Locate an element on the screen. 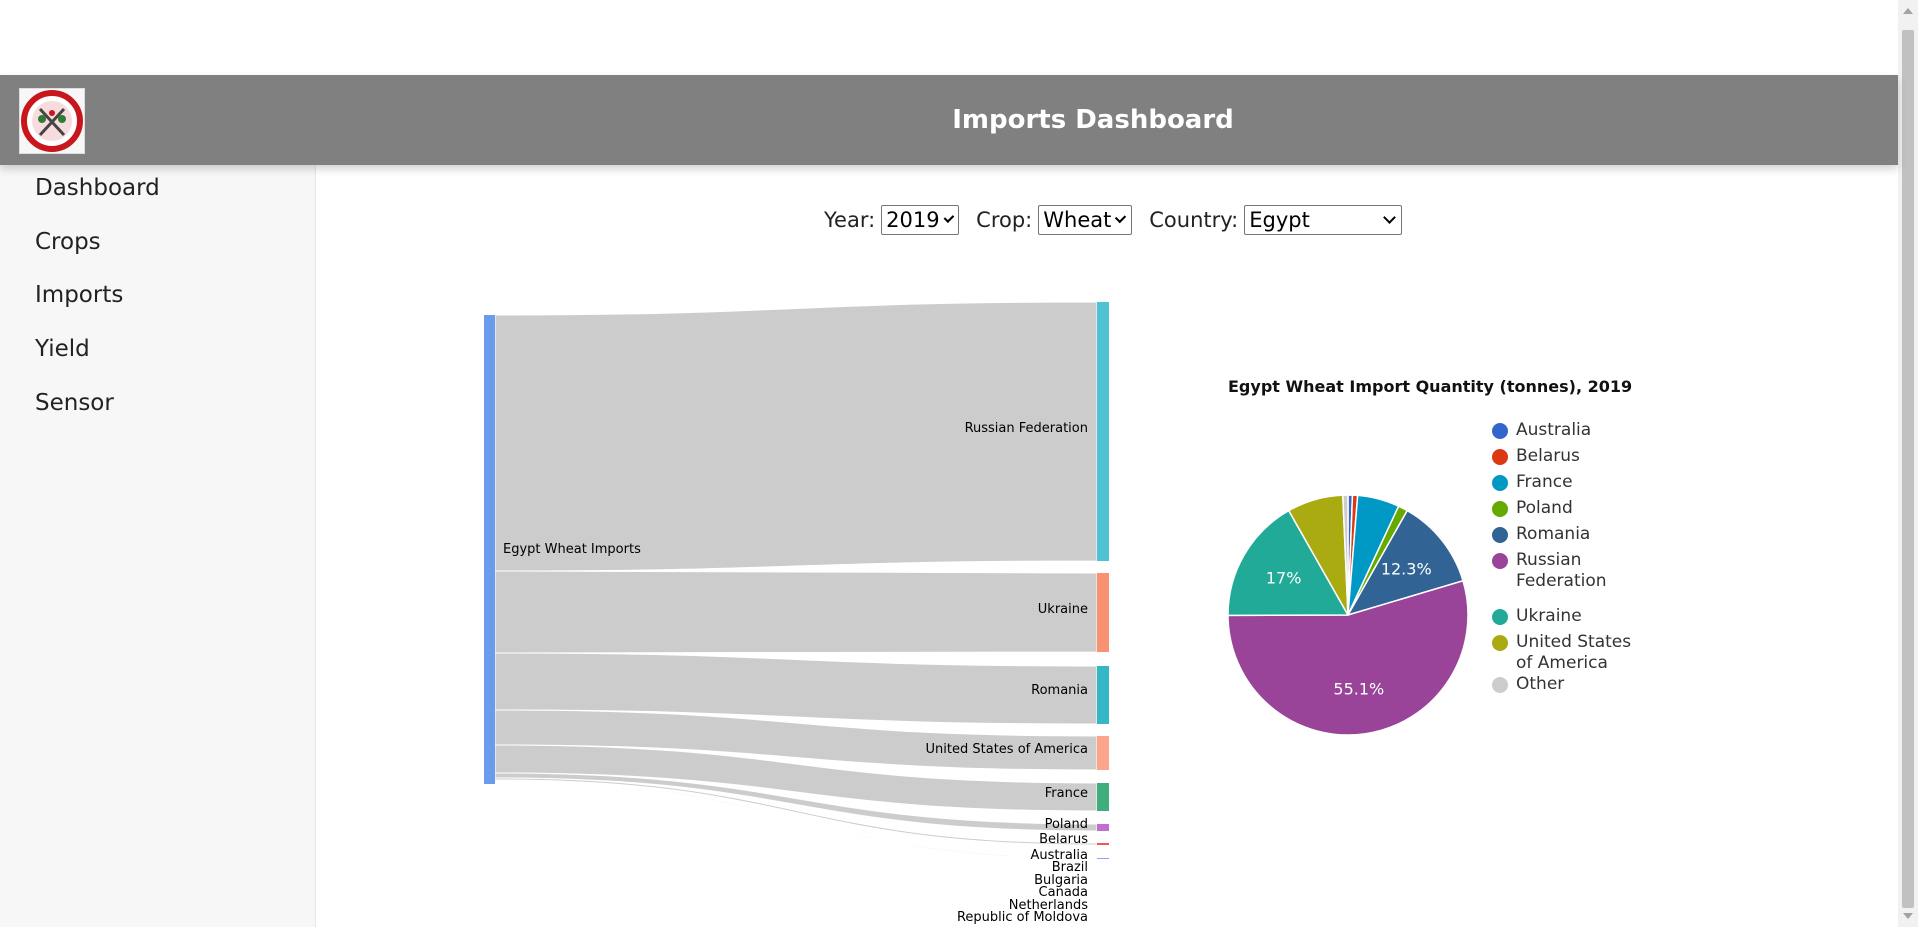 This screenshot has width=1918, height=927. sankey-target-label: Romania is located at coordinates (1059, 690).